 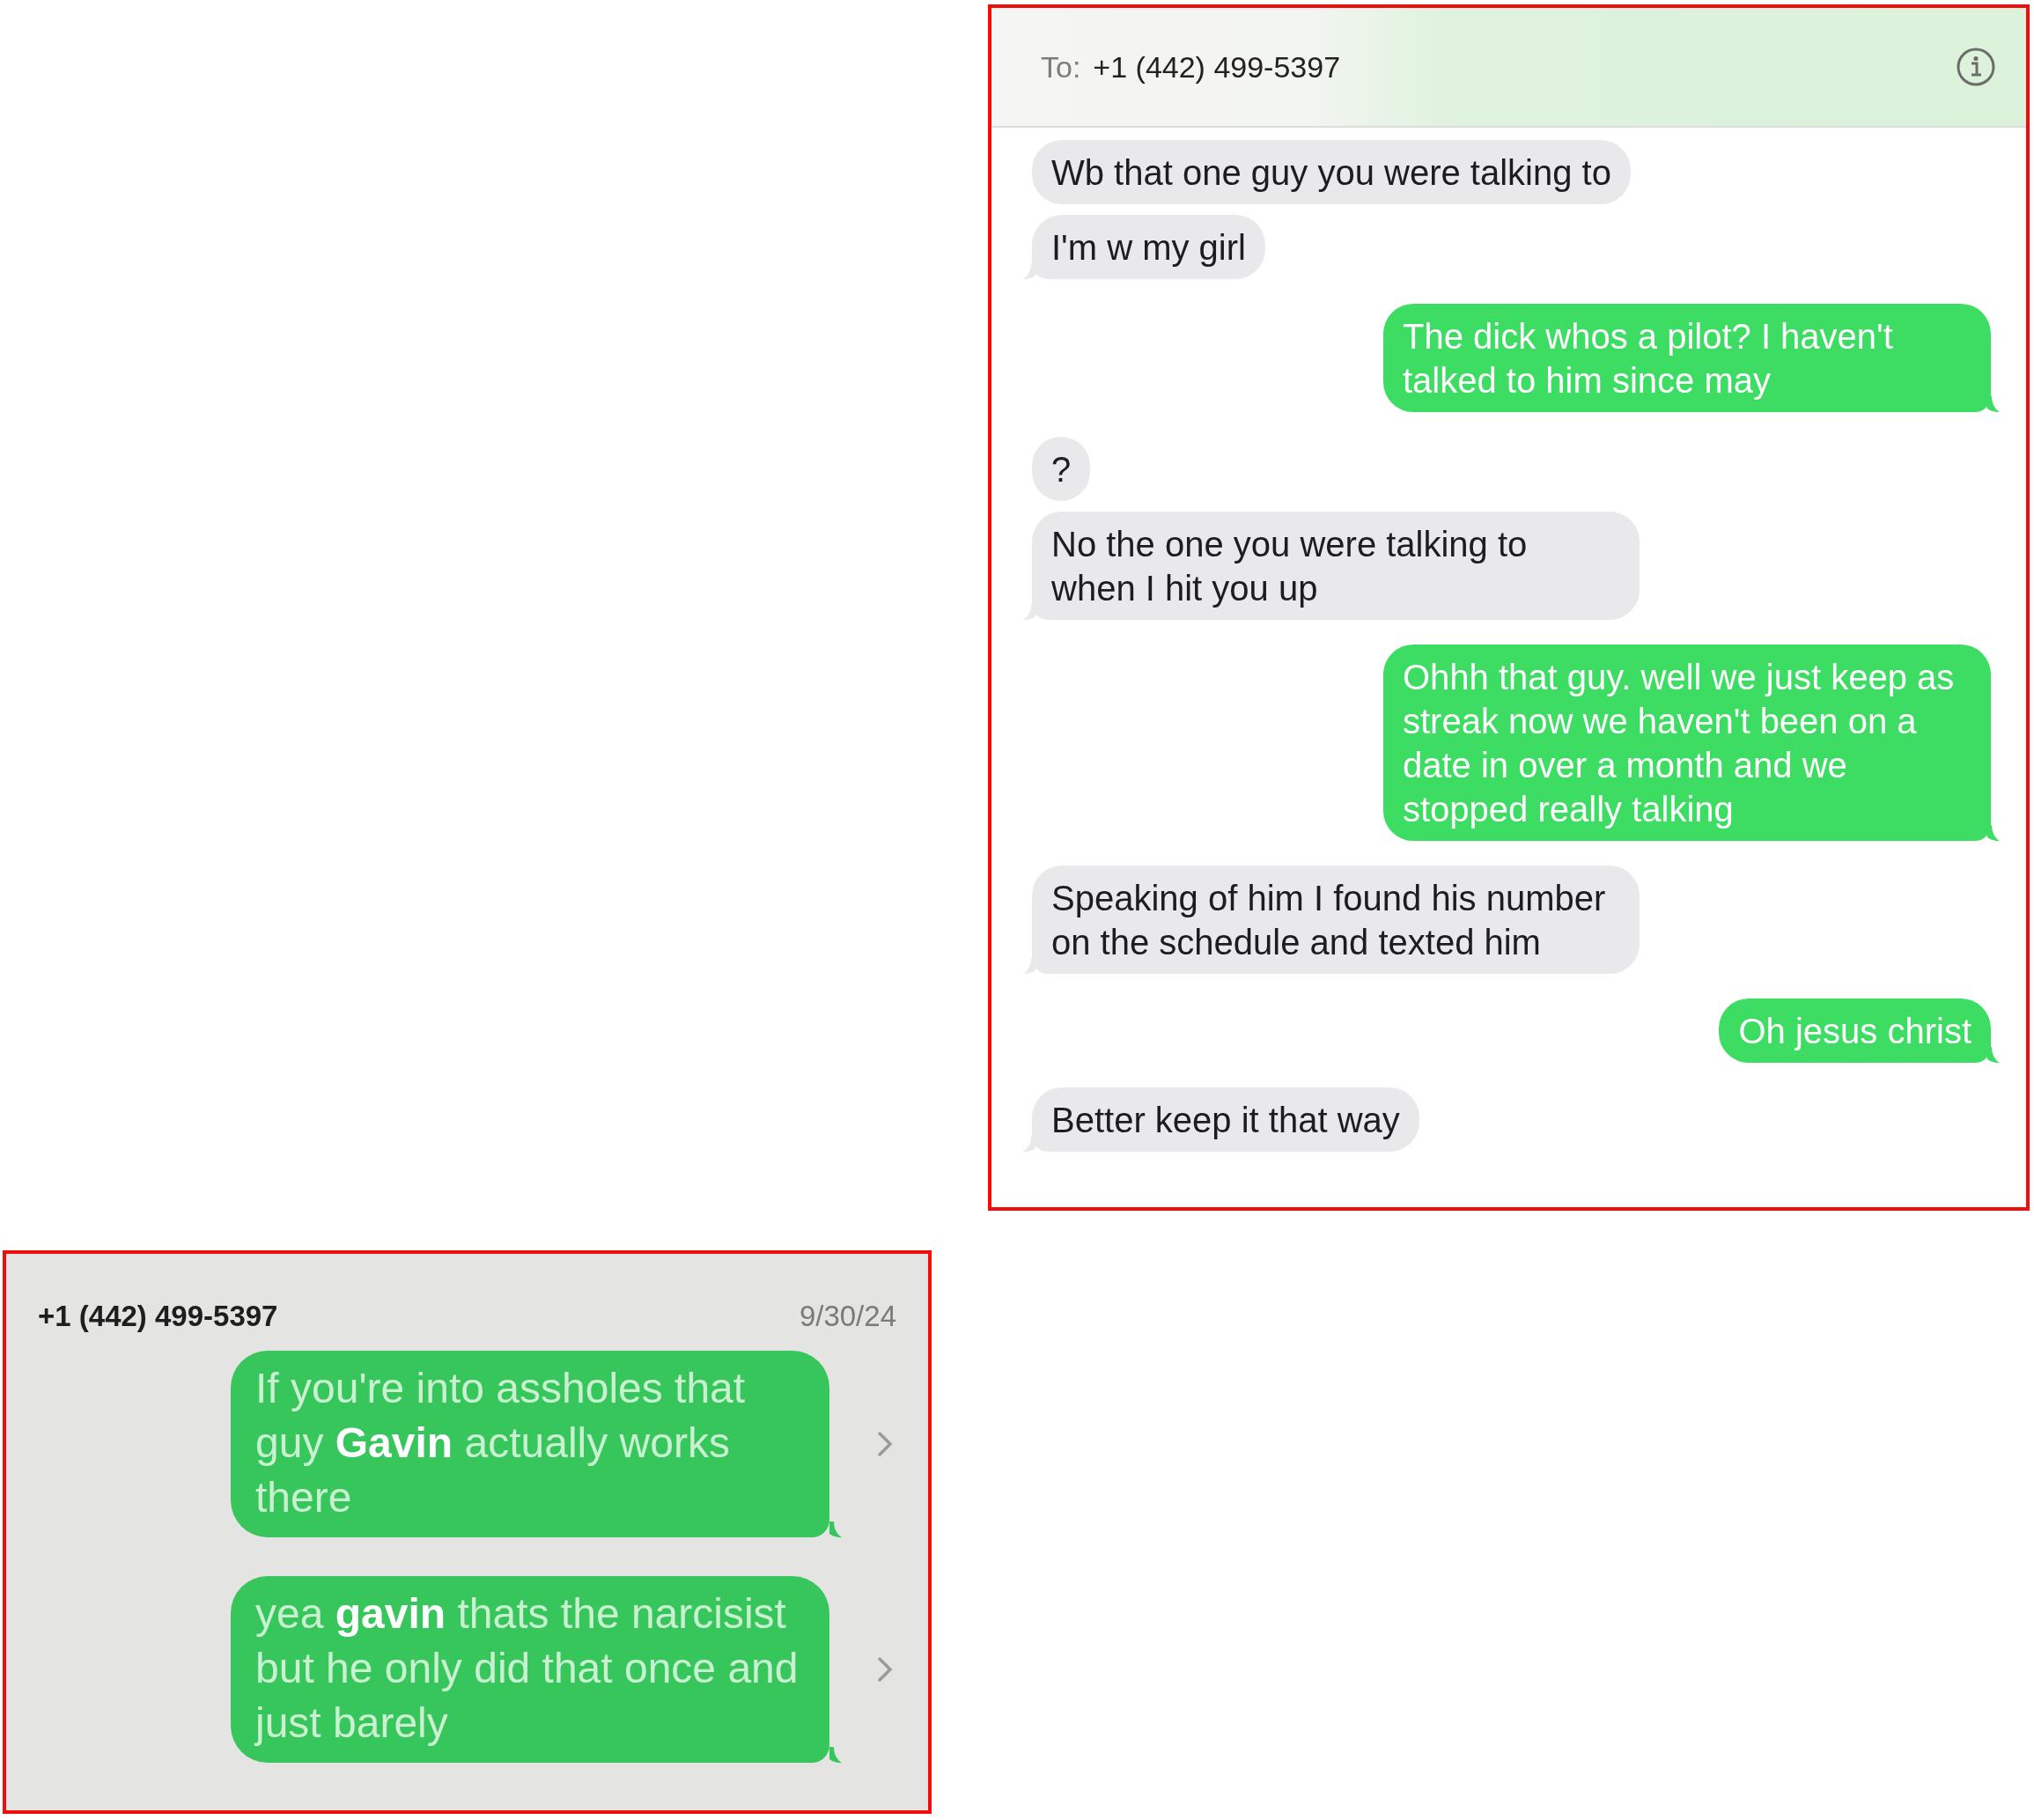 What do you see at coordinates (847, 1316) in the screenshot?
I see `message-date: 9/30/24` at bounding box center [847, 1316].